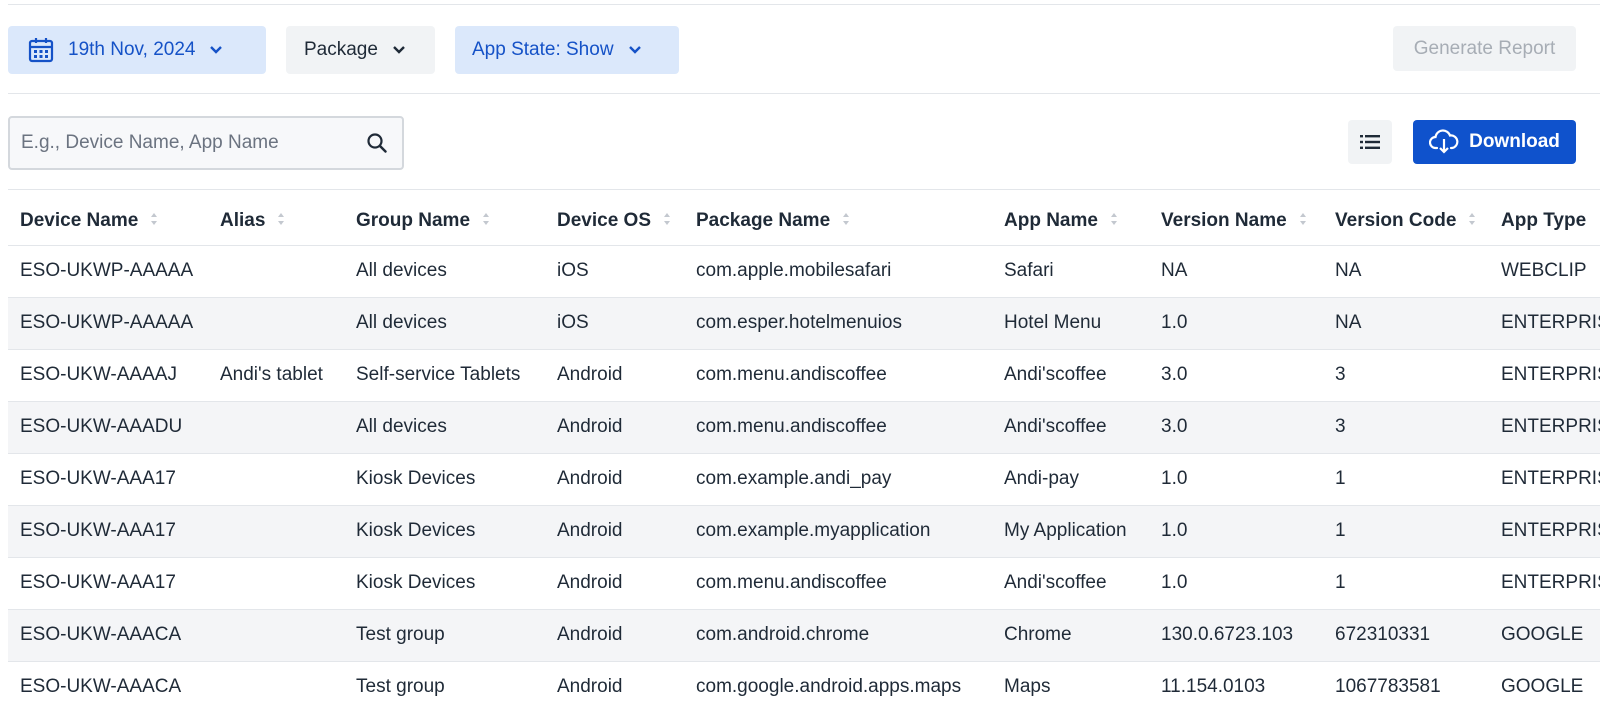 The height and width of the screenshot is (707, 1600). I want to click on table-cell: com.esper.hotelmenuios, so click(838, 322).